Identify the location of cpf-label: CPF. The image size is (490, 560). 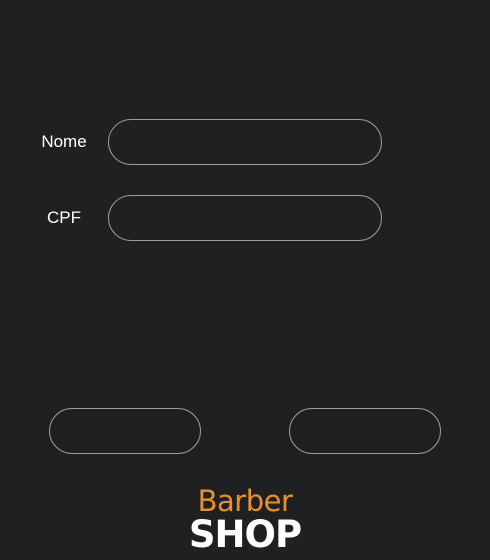
(64, 217).